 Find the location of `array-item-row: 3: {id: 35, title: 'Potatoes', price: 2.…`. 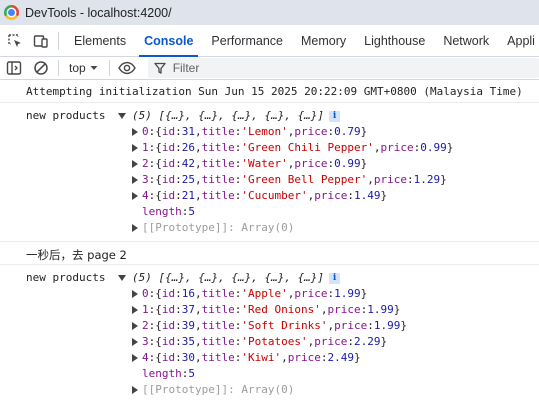

array-item-row: 3: {id: 35, title: 'Potatoes', price: 2.… is located at coordinates (262, 342).